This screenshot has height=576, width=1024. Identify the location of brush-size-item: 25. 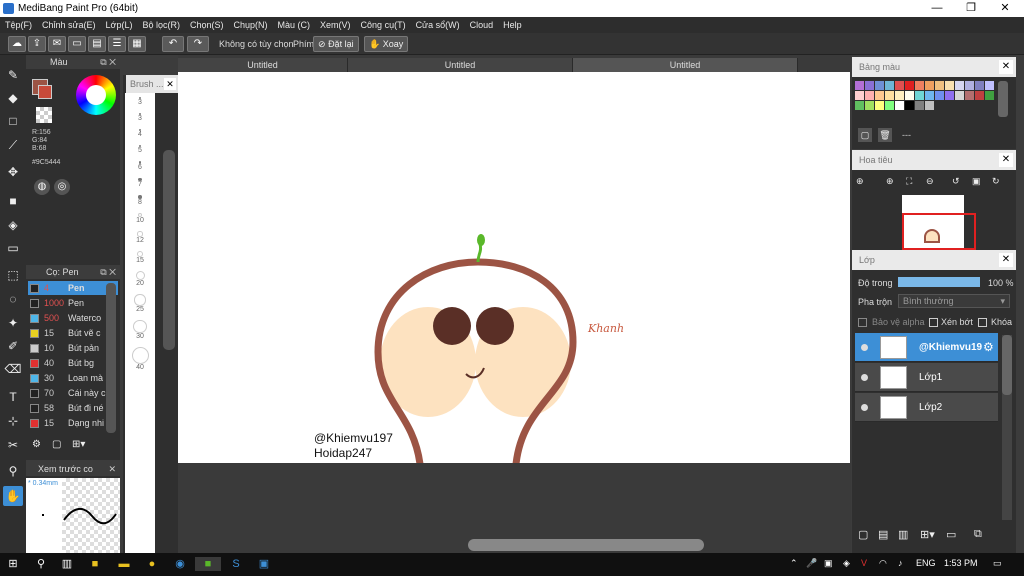
(140, 303).